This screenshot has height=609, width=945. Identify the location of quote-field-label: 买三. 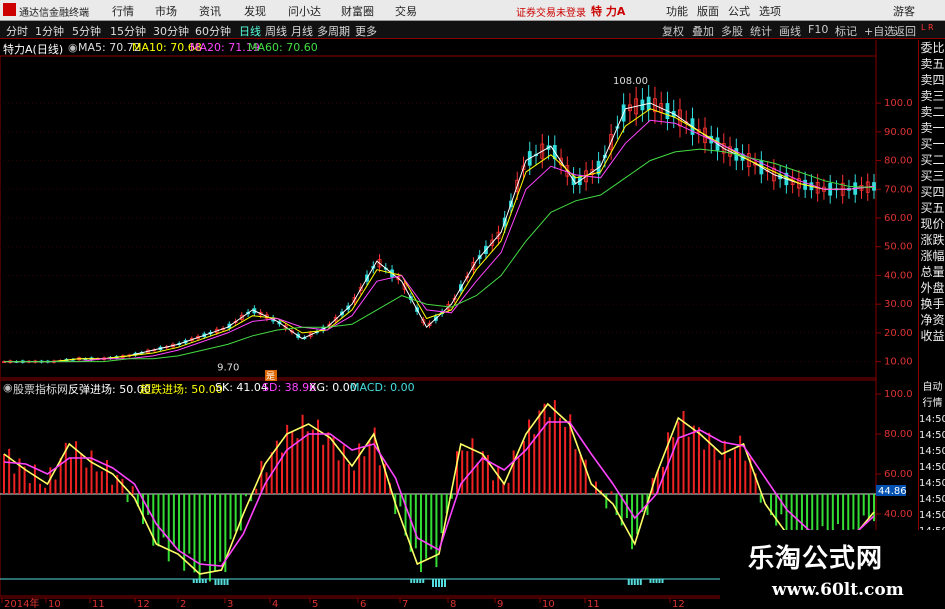
(932, 176).